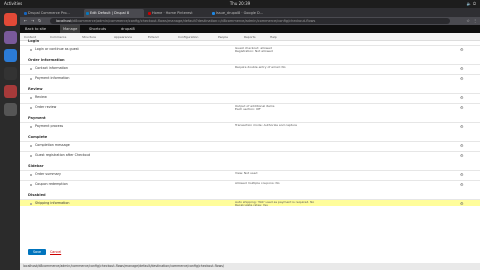  I want to click on pane-name: Order review, so click(46, 107).